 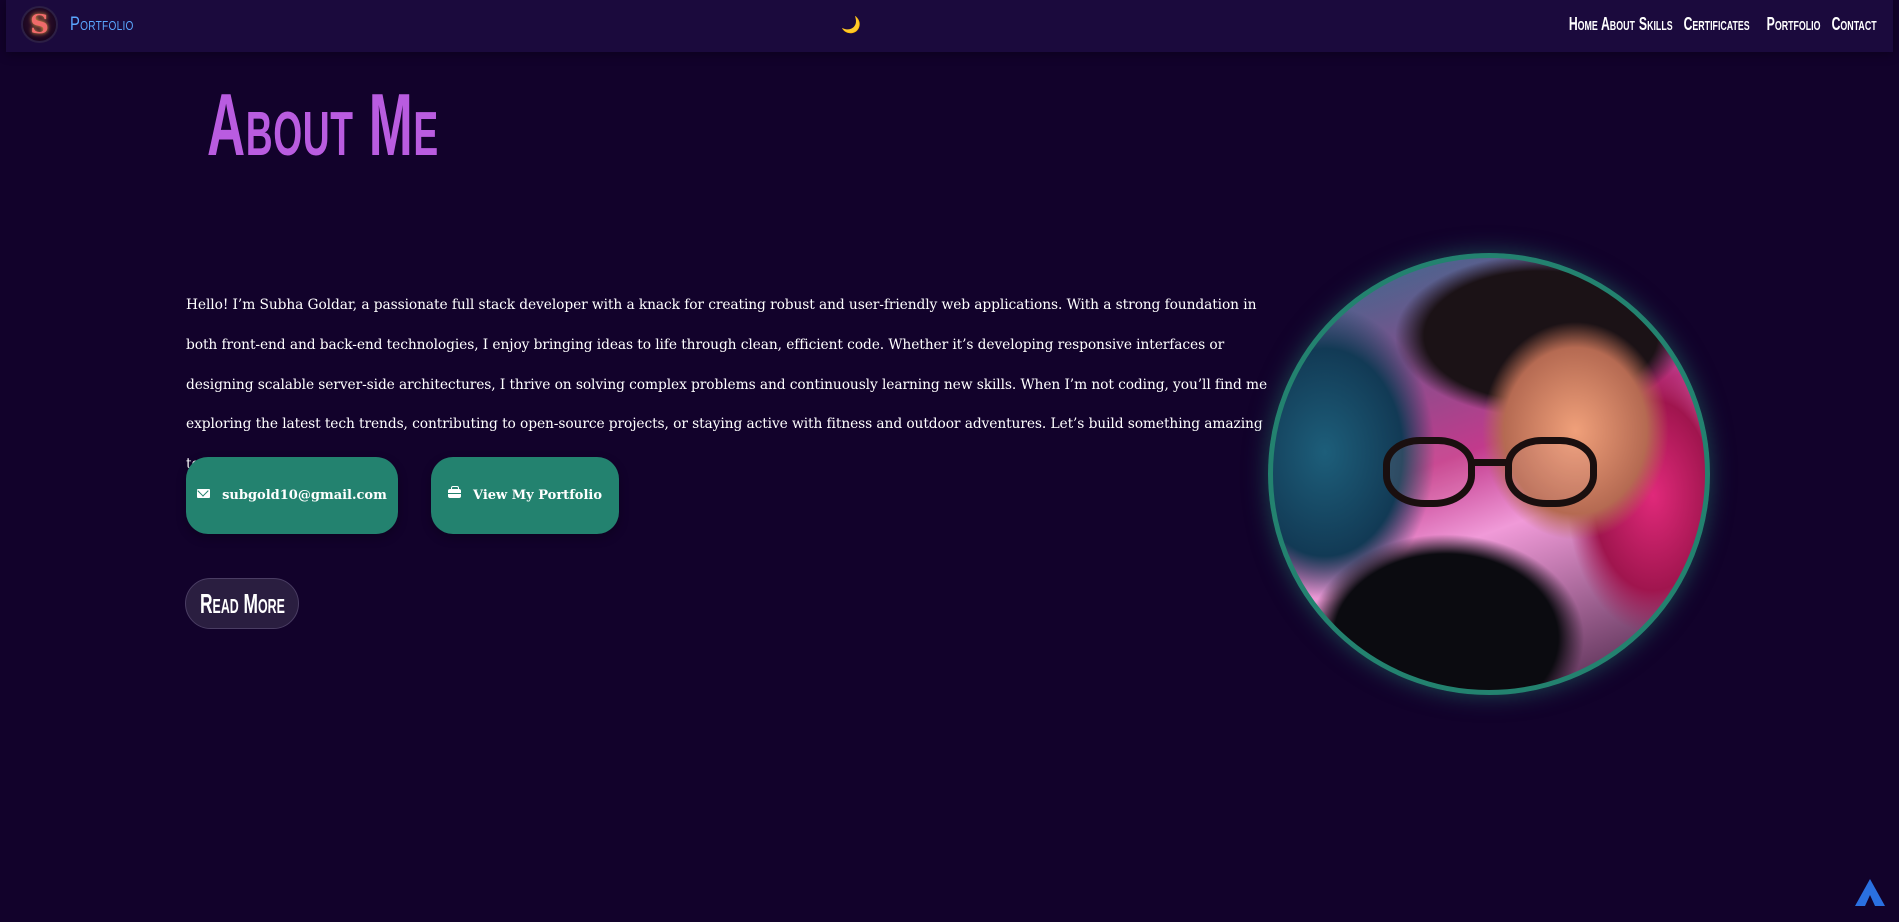 I want to click on profile-photo-bridge, so click(x=1490, y=462).